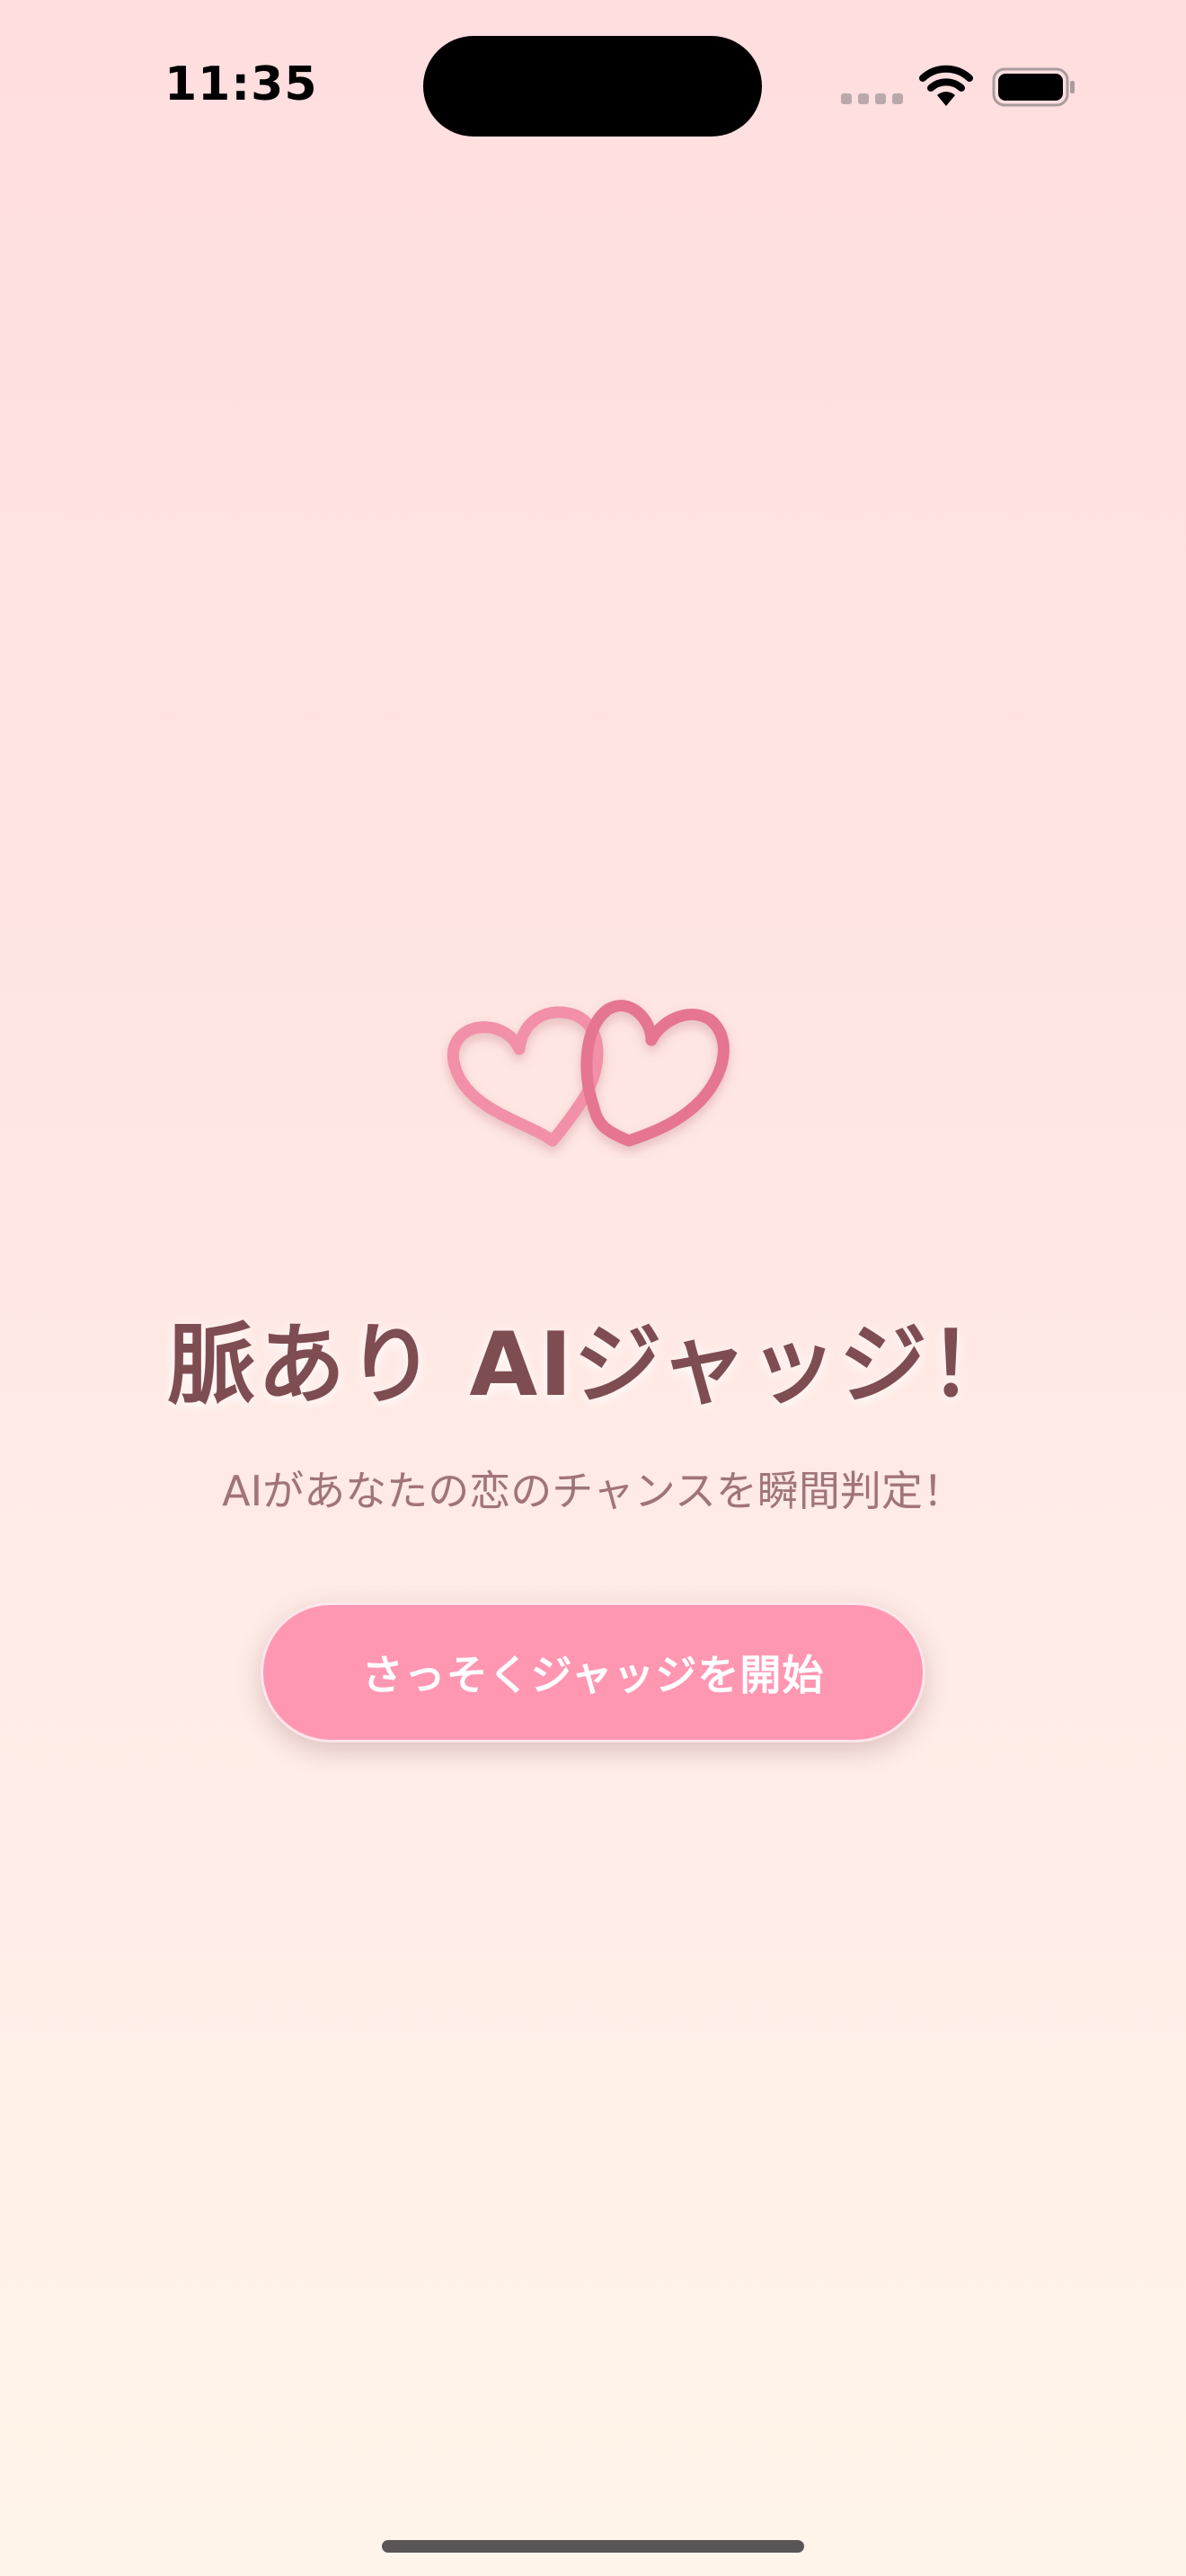  Describe the element at coordinates (1033, 87) in the screenshot. I see `battery-icon` at that location.